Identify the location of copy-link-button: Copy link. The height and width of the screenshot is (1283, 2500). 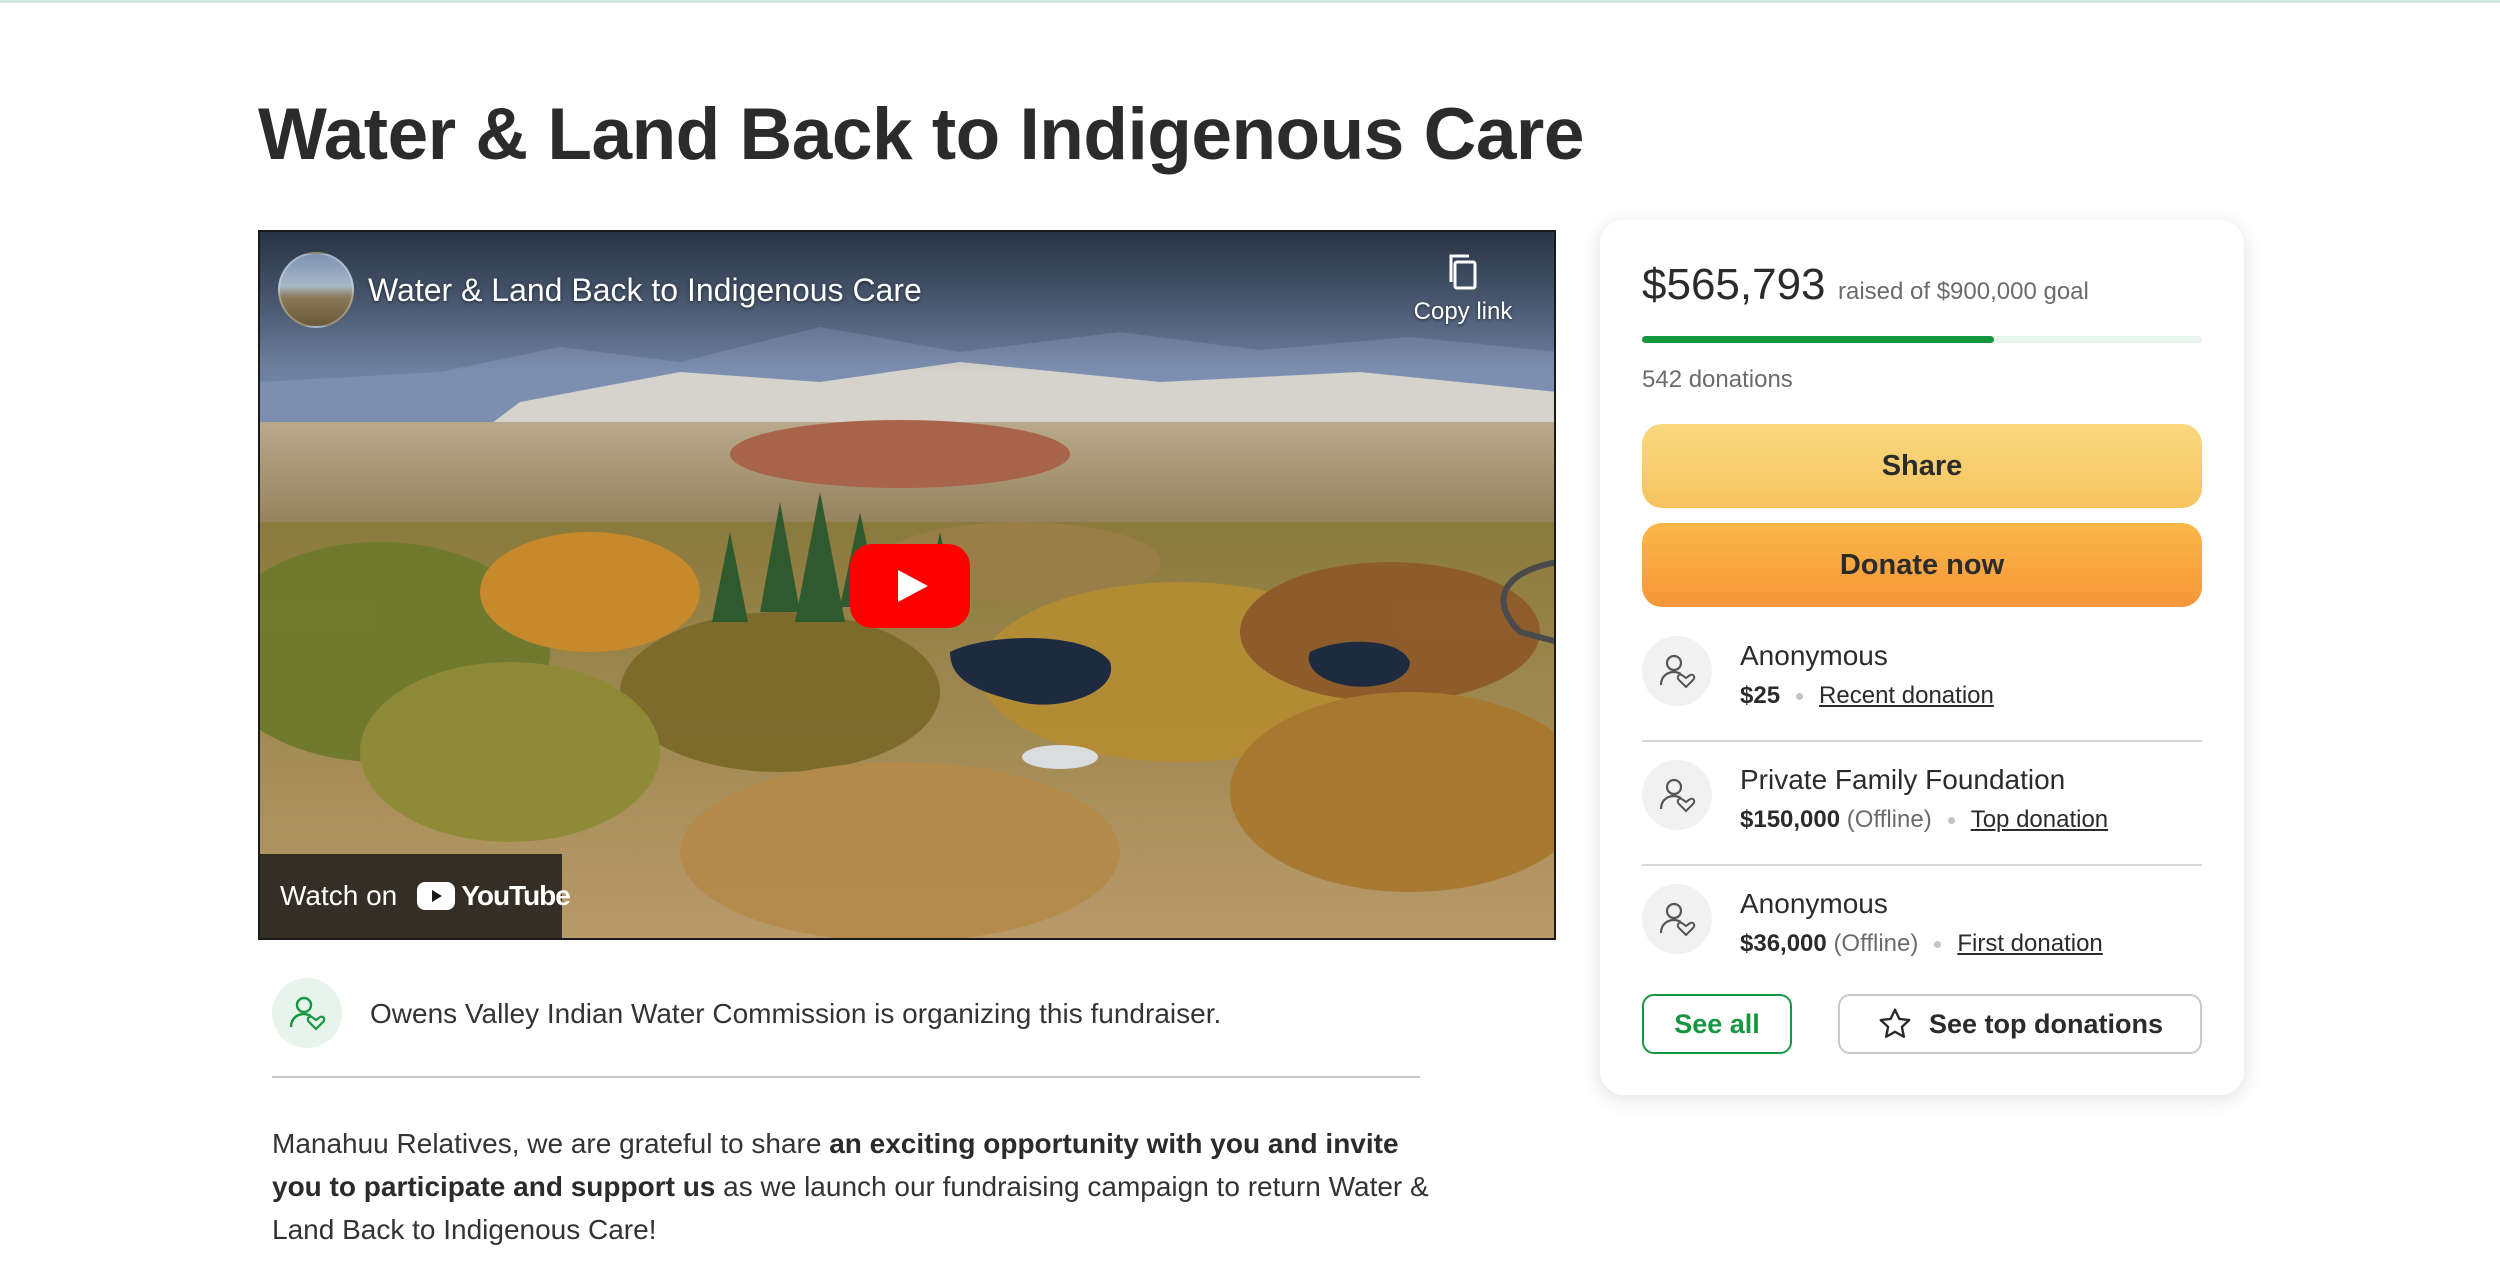
(1463, 289).